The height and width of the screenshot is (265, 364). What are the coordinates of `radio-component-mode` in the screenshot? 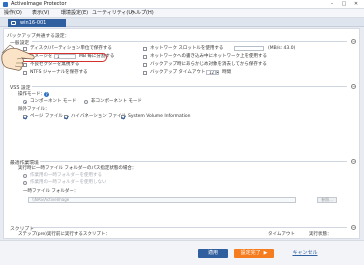 It's located at (25, 102).